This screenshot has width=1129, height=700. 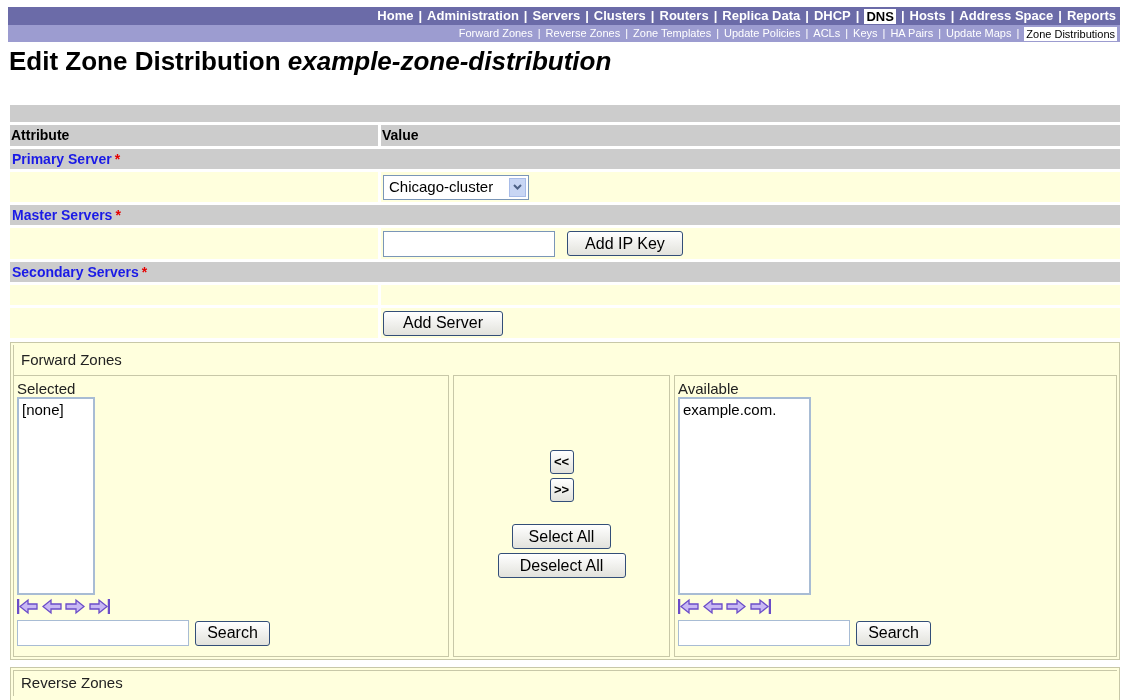 What do you see at coordinates (56, 410) in the screenshot?
I see `list-option: [none]` at bounding box center [56, 410].